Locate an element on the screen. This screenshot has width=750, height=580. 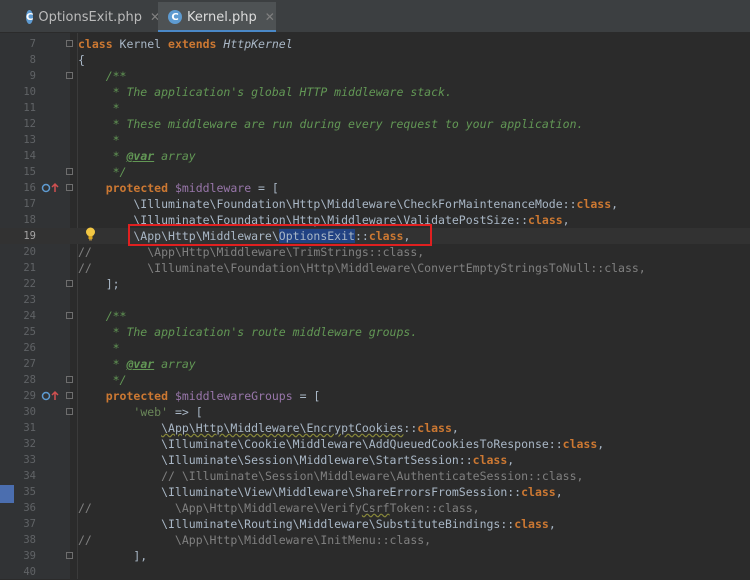
line-number: 8 is located at coordinates (32, 60).